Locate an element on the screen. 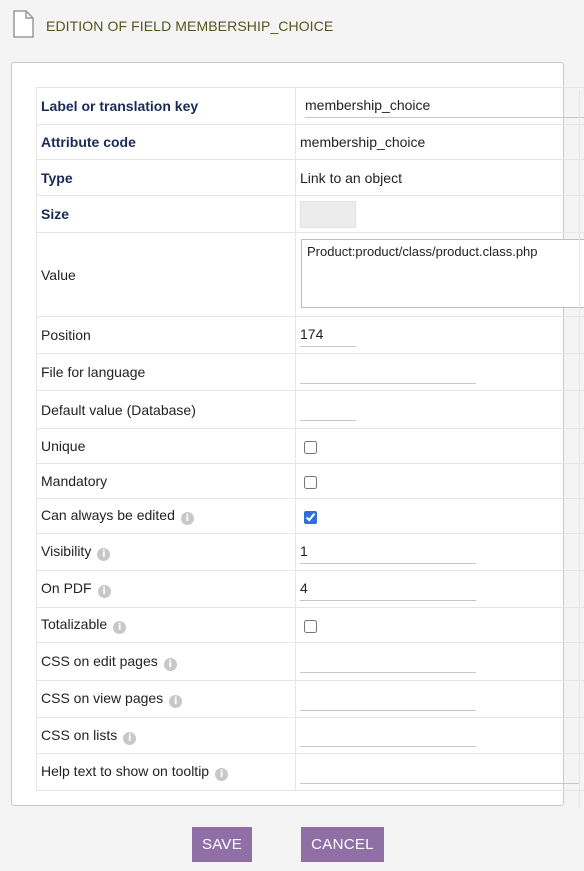 Image resolution: width=584 pixels, height=871 pixels. css-list-label: CSS on lists is located at coordinates (79, 734).